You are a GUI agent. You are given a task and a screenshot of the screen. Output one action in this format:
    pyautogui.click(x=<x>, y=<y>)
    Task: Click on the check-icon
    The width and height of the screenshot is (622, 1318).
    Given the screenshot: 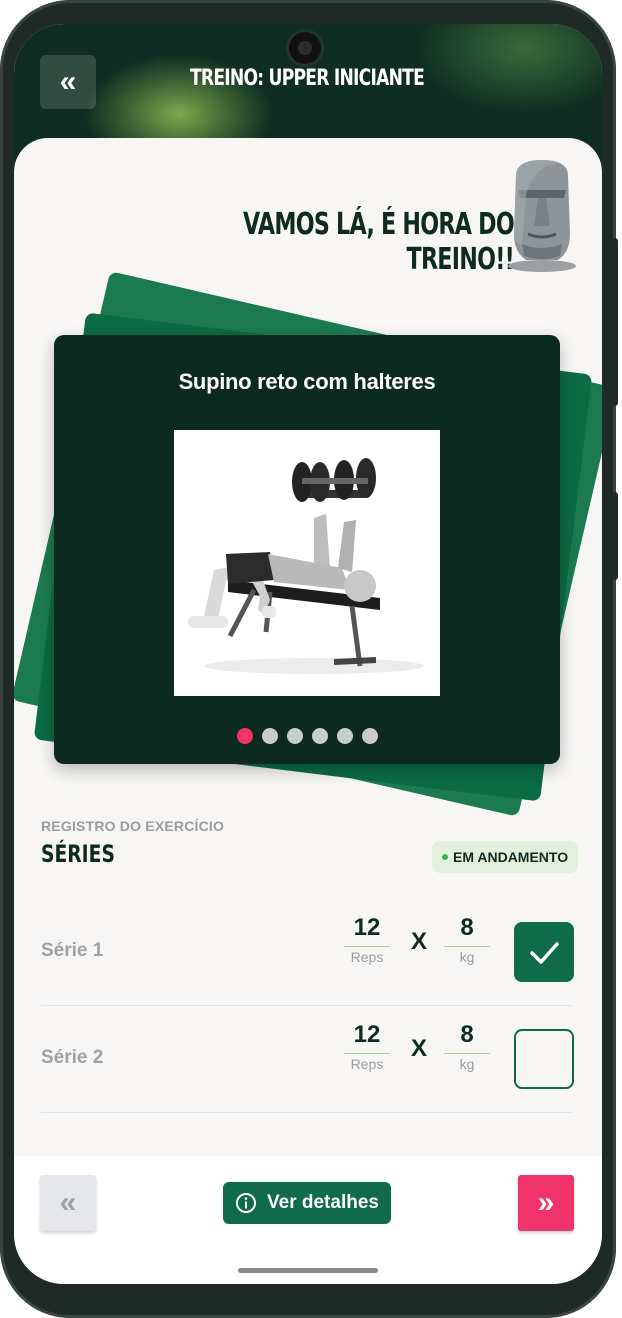 What is the action you would take?
    pyautogui.click(x=544, y=953)
    